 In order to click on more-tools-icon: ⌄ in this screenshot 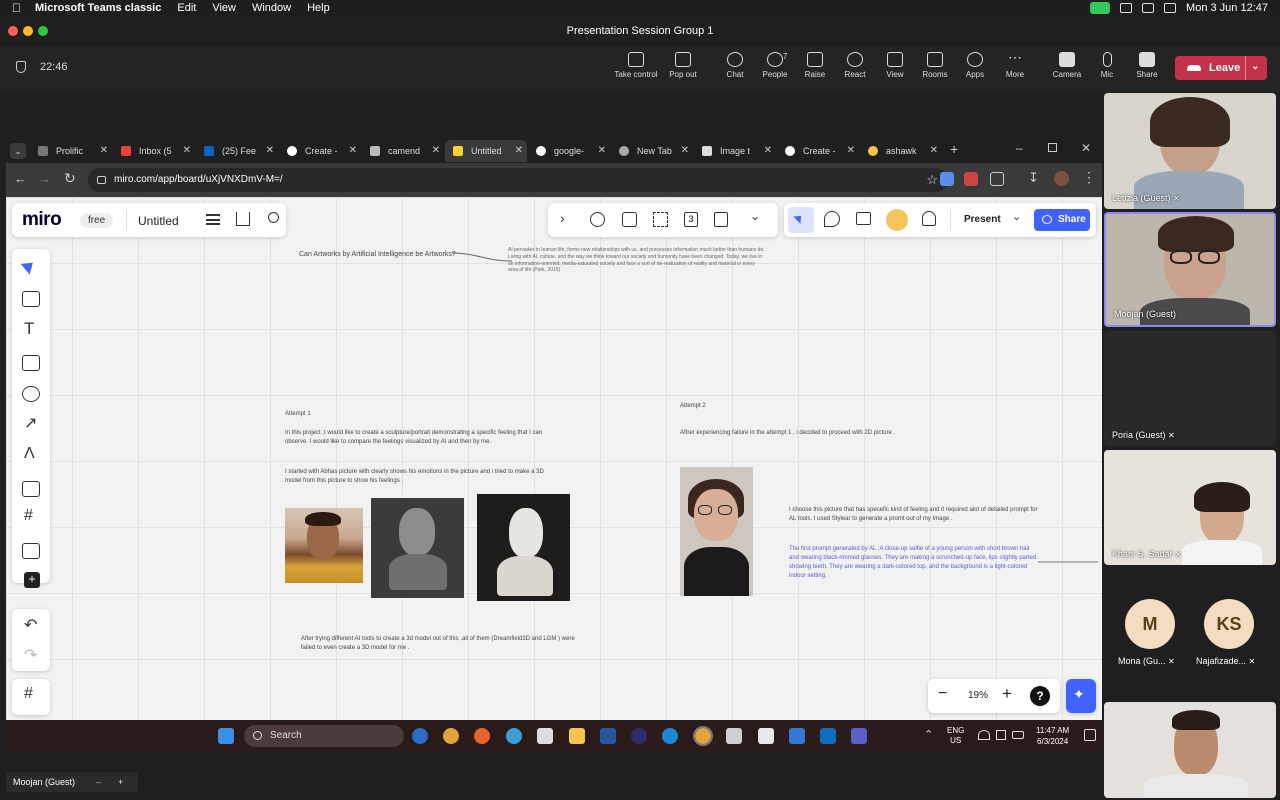, I will do `click(755, 216)`.